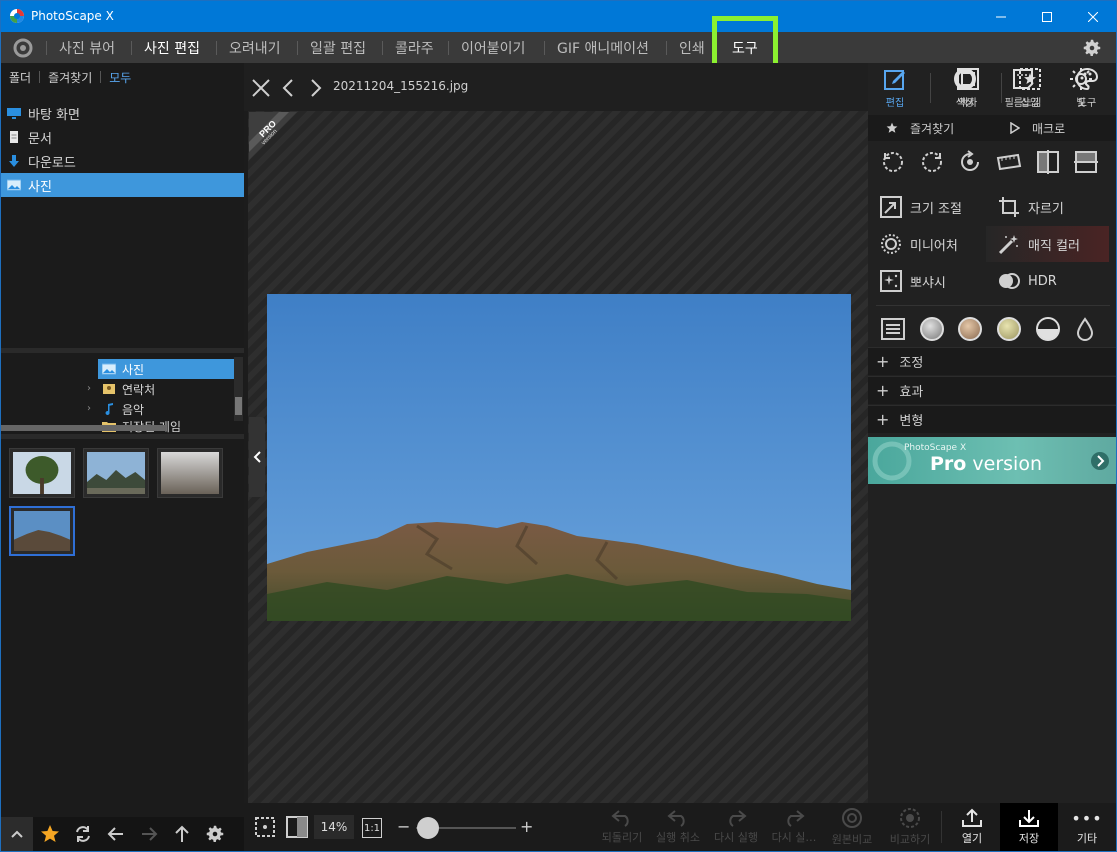 The width and height of the screenshot is (1117, 852). What do you see at coordinates (17, 834) in the screenshot?
I see `collapse-up-button` at bounding box center [17, 834].